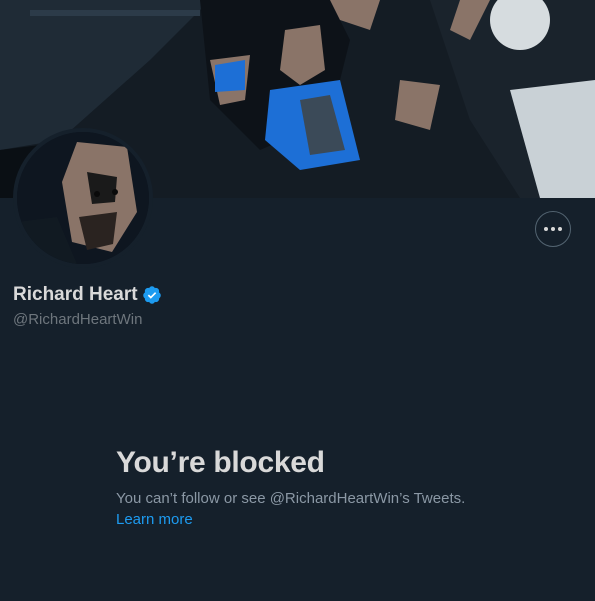 This screenshot has height=601, width=595. Describe the element at coordinates (152, 295) in the screenshot. I see `verified-badge-icon` at that location.